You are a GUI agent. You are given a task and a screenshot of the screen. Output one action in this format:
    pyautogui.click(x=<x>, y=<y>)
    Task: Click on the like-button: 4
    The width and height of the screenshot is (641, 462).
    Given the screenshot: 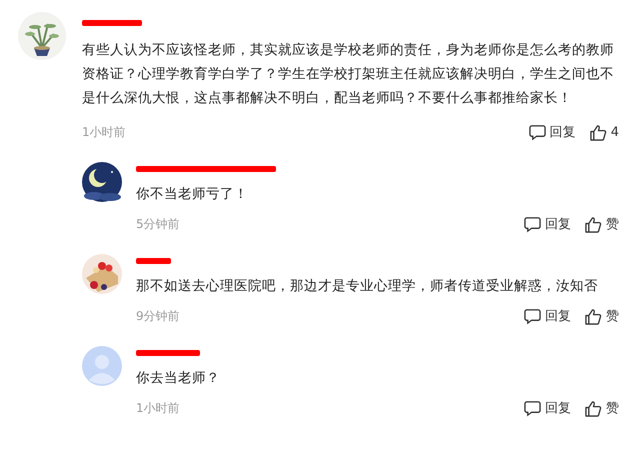 What is the action you would take?
    pyautogui.click(x=604, y=132)
    